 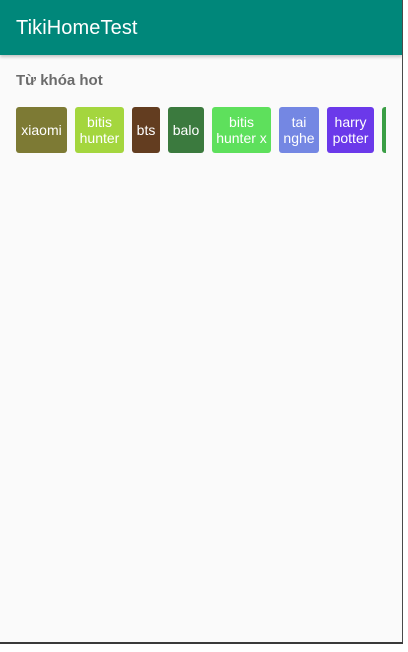 I want to click on keyword-chip-label: bitis hunter, so click(x=99, y=130).